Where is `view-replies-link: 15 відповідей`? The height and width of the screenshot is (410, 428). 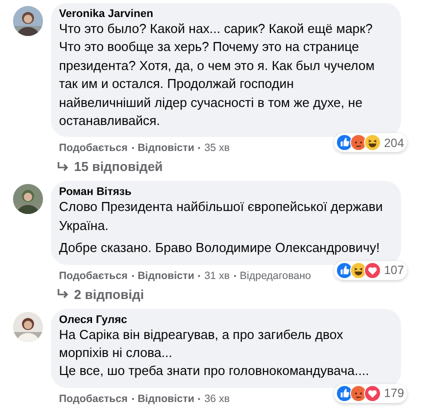
view-replies-link: 15 відповідей is located at coordinates (118, 166).